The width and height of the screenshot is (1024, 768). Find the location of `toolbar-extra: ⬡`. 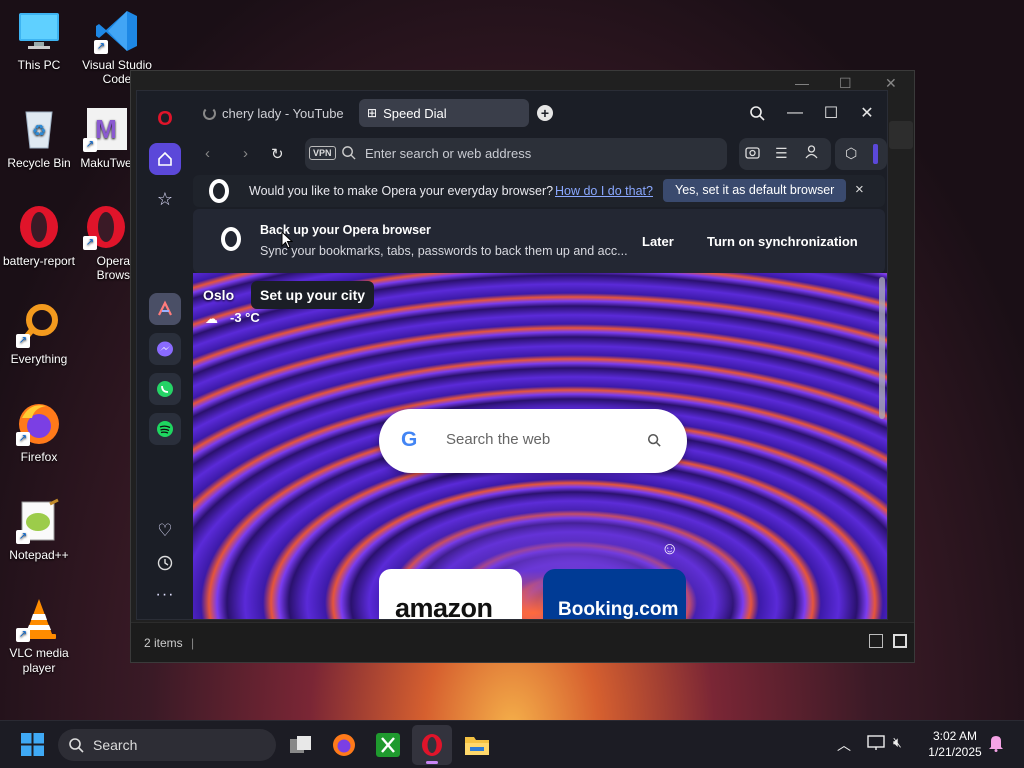

toolbar-extra: ⬡ is located at coordinates (861, 154).